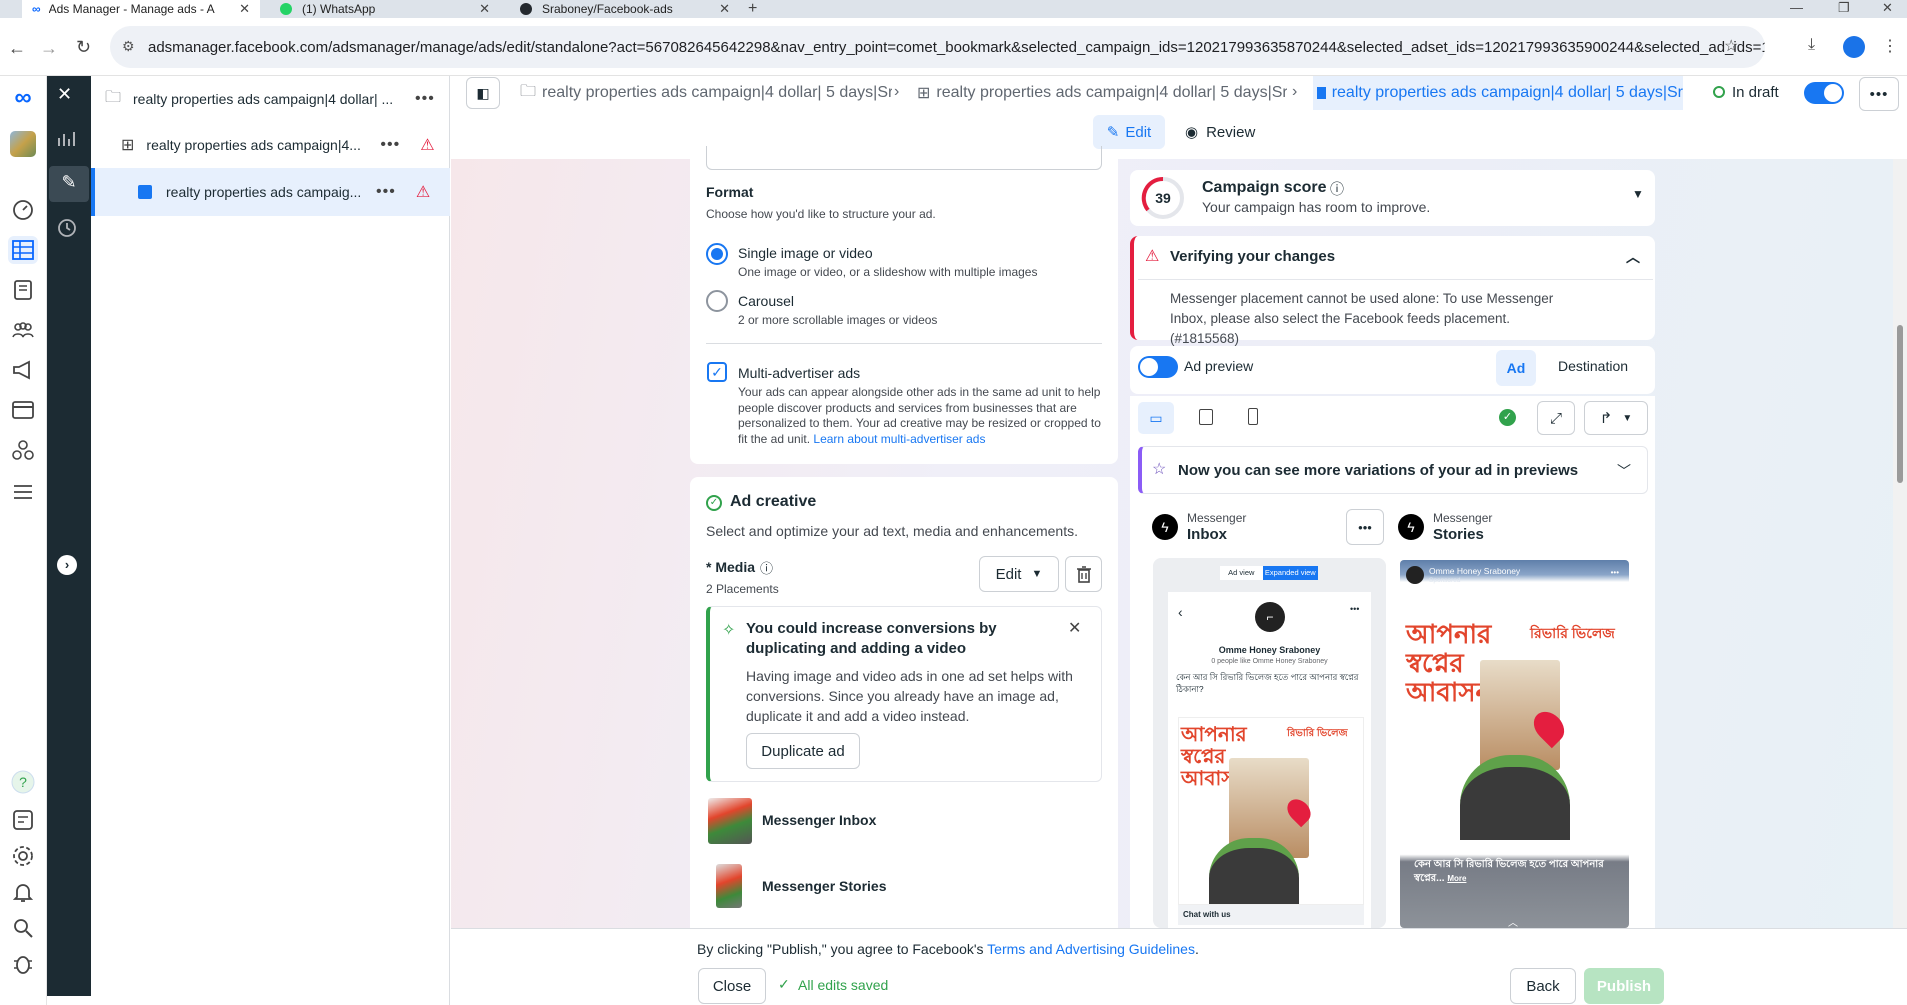 The width and height of the screenshot is (1907, 1005). Describe the element at coordinates (1624, 471) in the screenshot. I see `chevron-down-icon: ﹀` at that location.